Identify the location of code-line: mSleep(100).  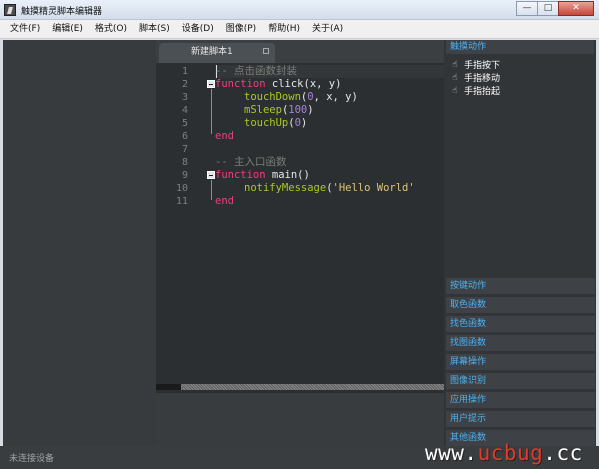
(279, 110).